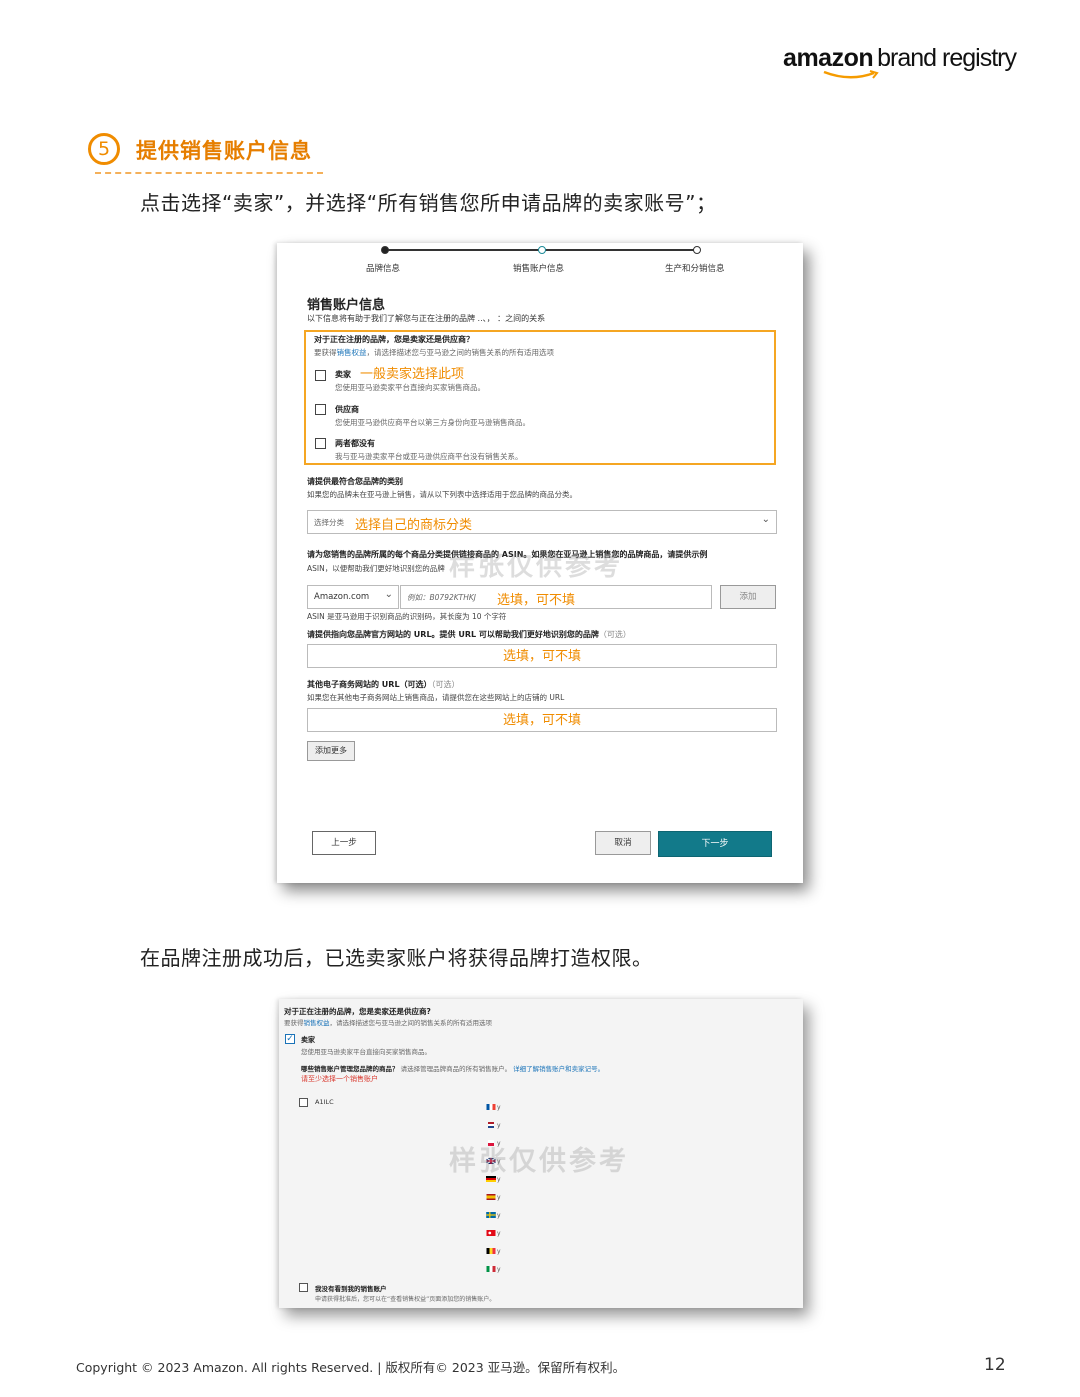 The image size is (1080, 1397). Describe the element at coordinates (947, 58) in the screenshot. I see `logo-brand-registry-text: brand registry` at that location.